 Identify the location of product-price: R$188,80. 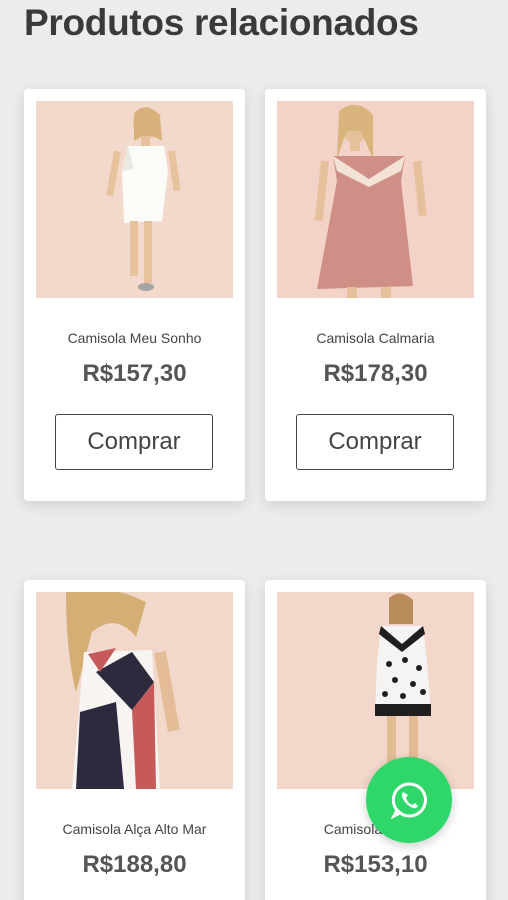
(134, 864).